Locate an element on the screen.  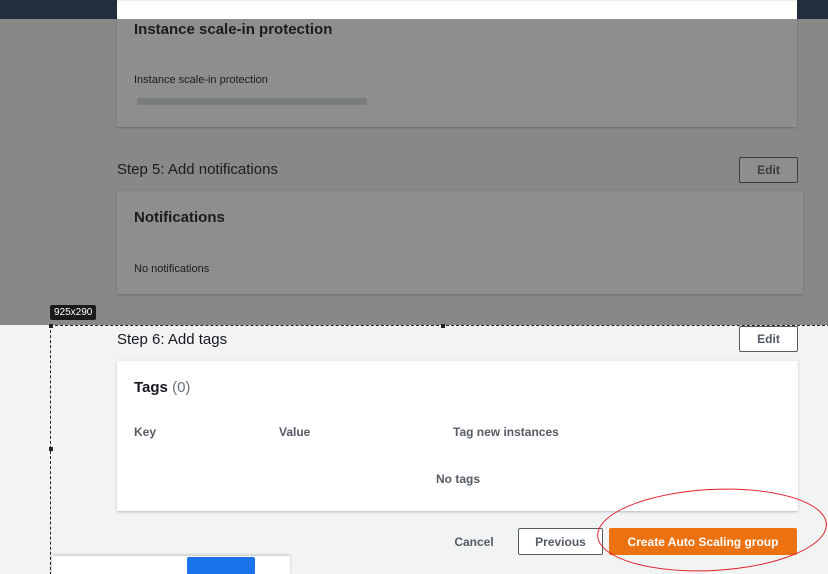
selection-handle-top-left is located at coordinates (51, 326).